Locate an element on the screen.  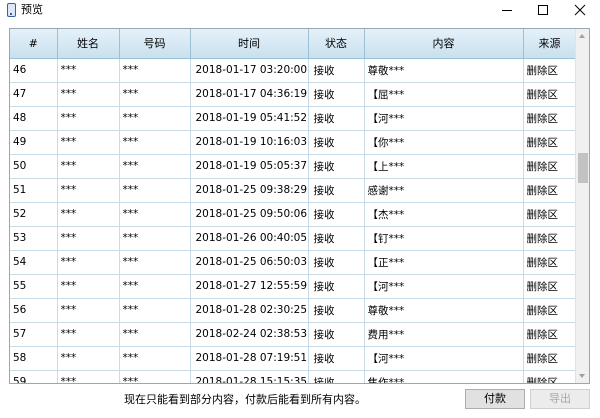
table-row: 53 *** *** 2018-01-26 00:40:05 接收 【钉*** 删除区 is located at coordinates (293, 238).